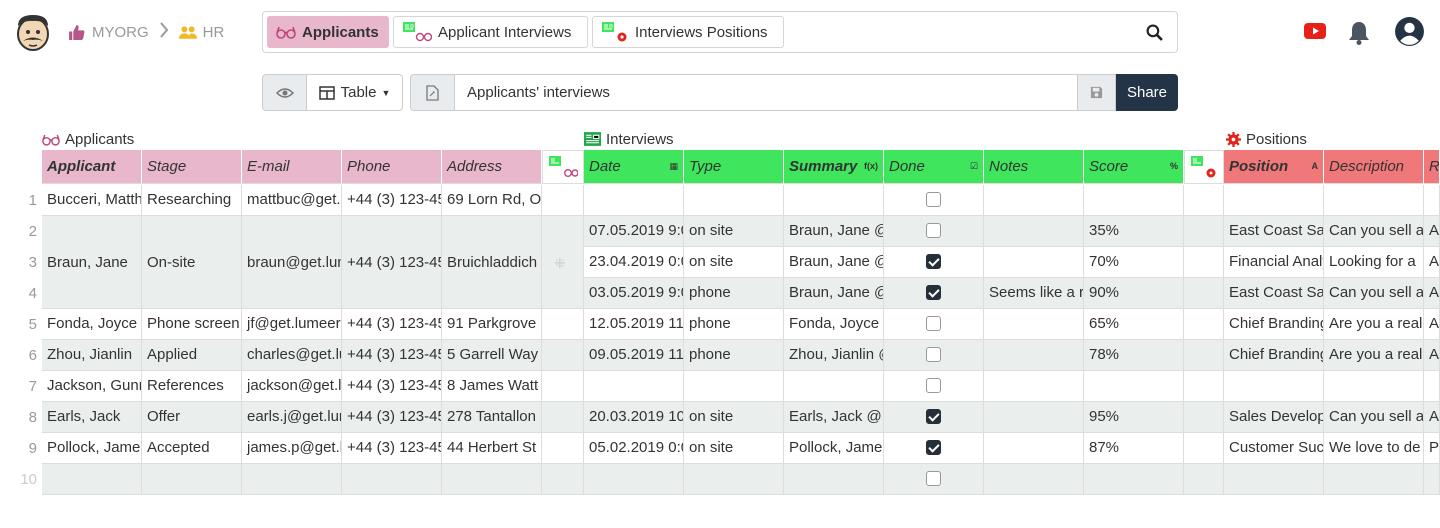  I want to click on applicant-cell-address: 69 Lorn Rd, Oban, so click(492, 200).